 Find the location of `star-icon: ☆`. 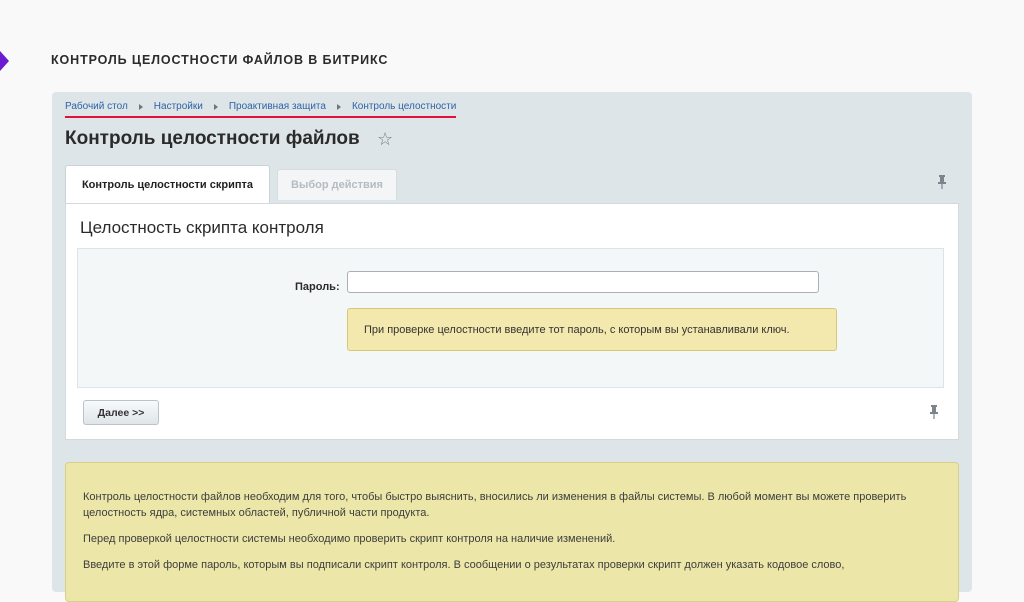

star-icon: ☆ is located at coordinates (385, 139).